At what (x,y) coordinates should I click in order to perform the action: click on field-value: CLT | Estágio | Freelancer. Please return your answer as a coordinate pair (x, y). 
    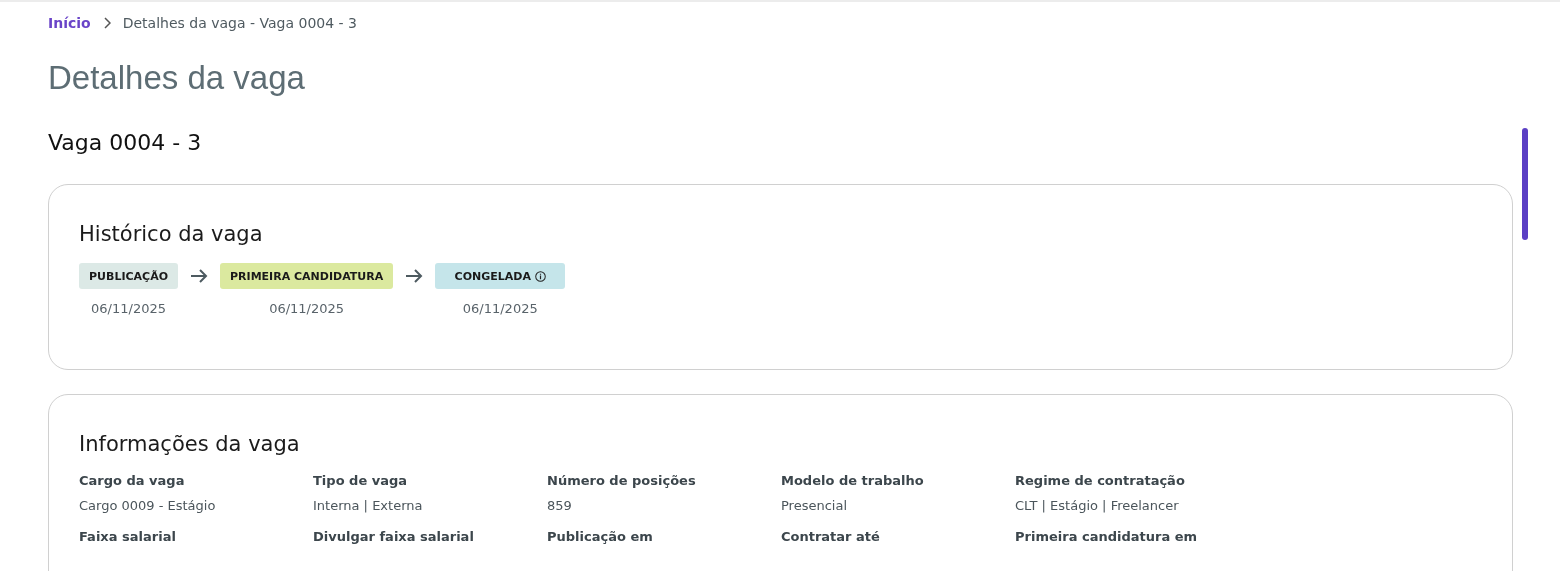
    Looking at the image, I should click on (1097, 505).